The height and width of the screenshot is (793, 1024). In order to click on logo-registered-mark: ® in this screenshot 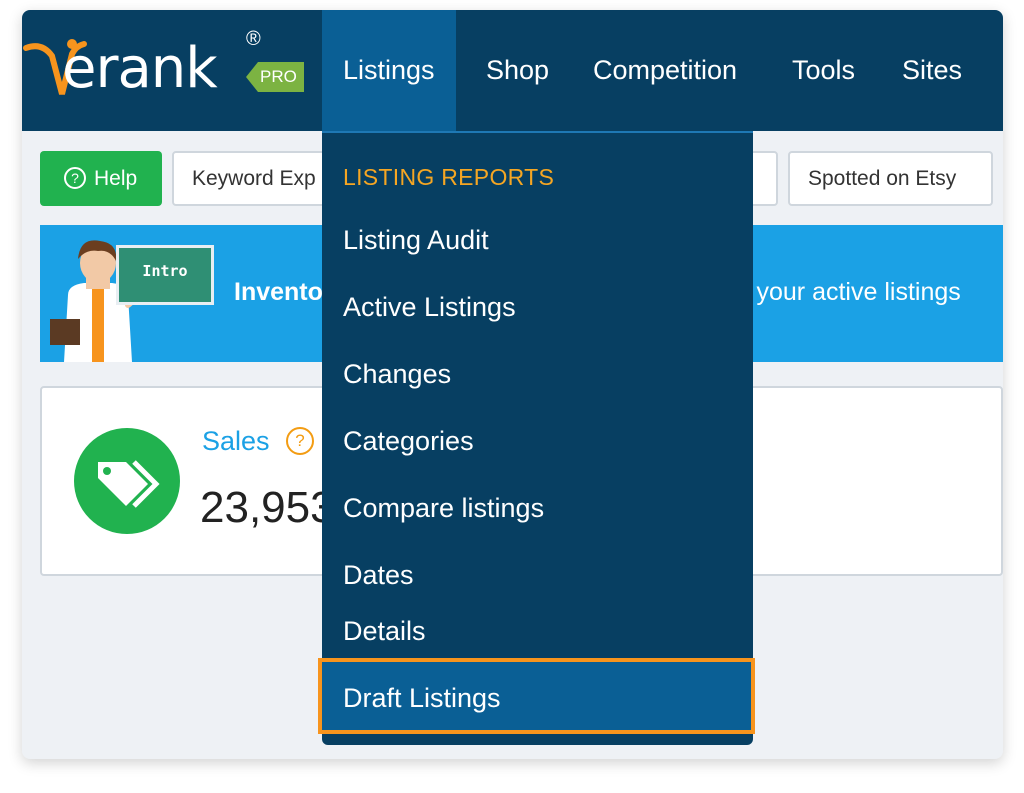, I will do `click(253, 39)`.